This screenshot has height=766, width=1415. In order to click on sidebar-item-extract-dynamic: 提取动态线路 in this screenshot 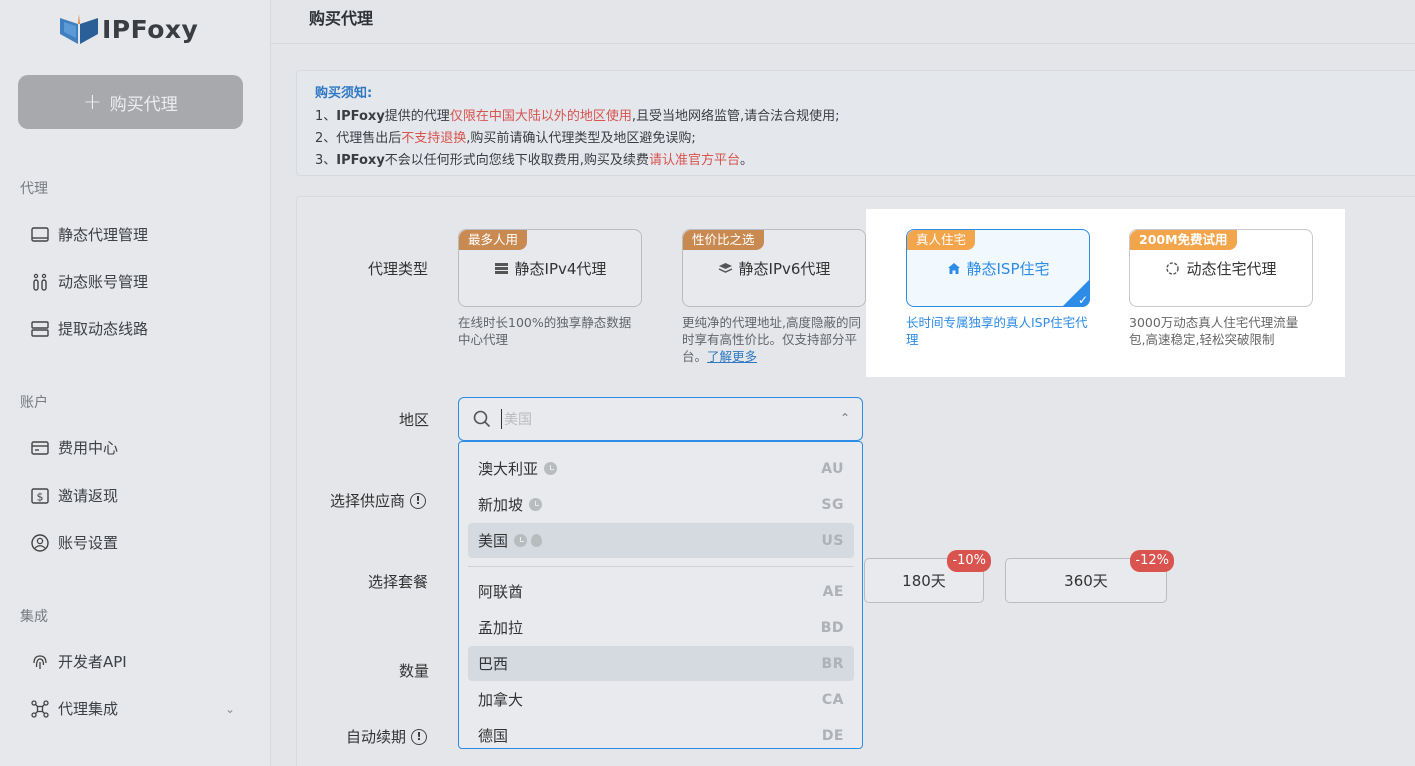, I will do `click(137, 328)`.